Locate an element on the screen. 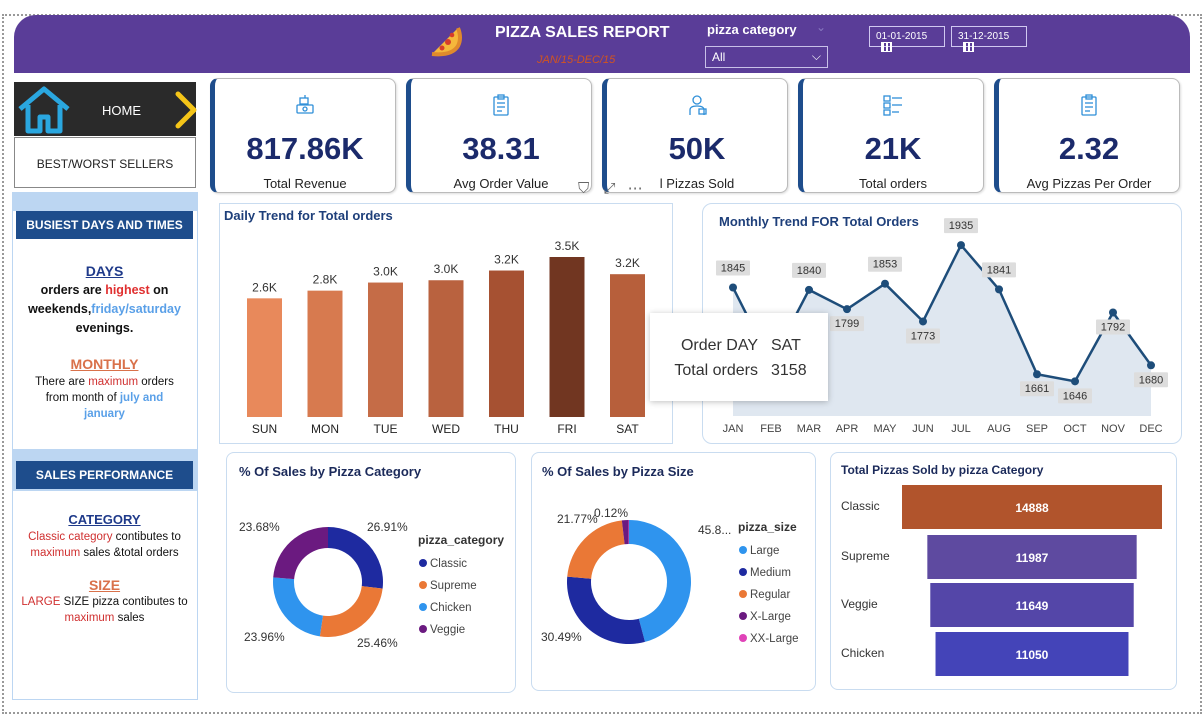 This screenshot has height=715, width=1204. kpi-value: 38.31 is located at coordinates (501, 148).